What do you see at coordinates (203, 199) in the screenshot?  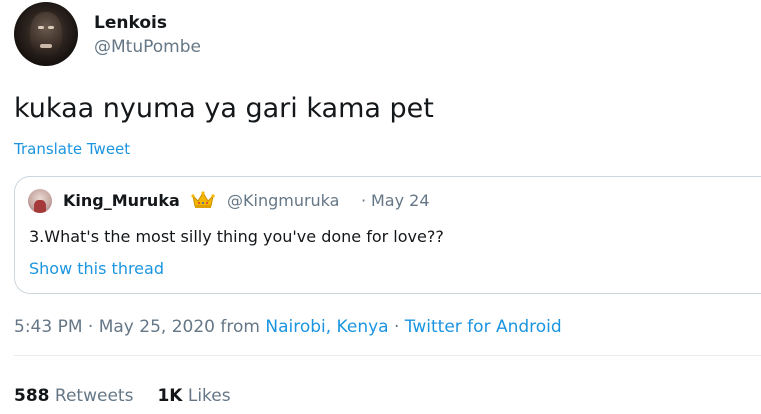 I see `crown-emoji-icon` at bounding box center [203, 199].